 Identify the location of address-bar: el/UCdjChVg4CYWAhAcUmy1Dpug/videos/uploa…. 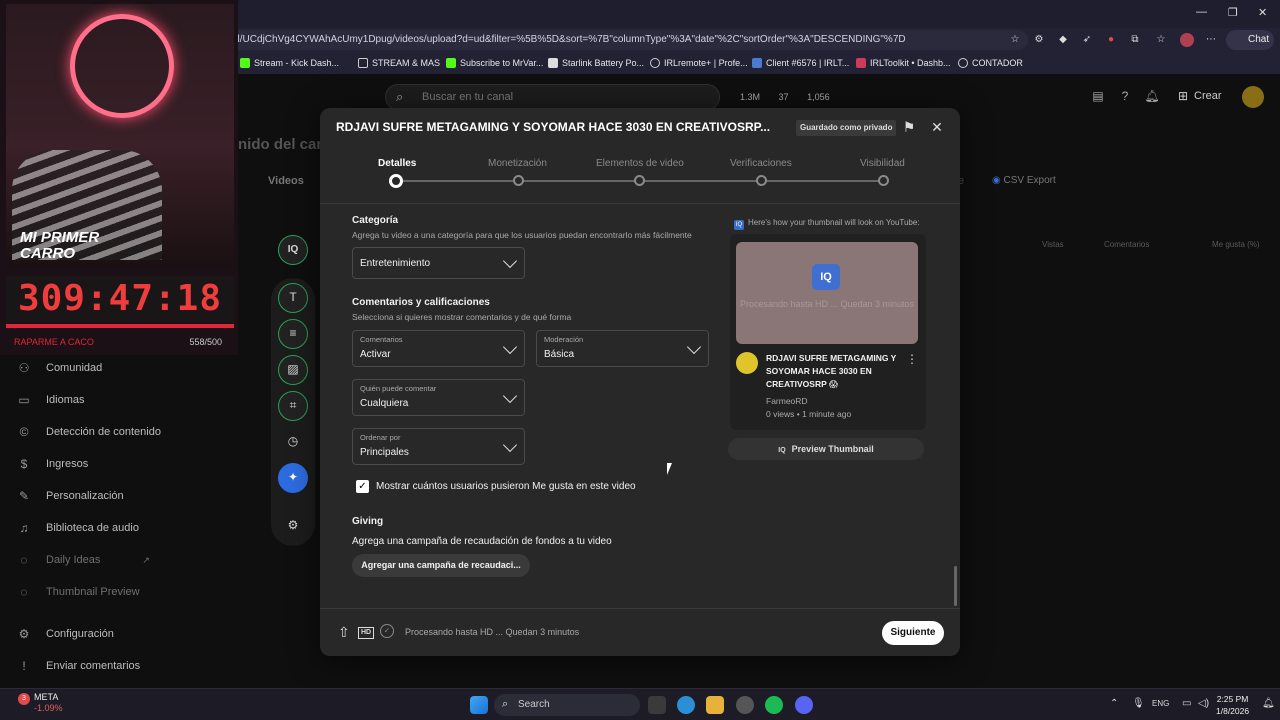
(628, 40).